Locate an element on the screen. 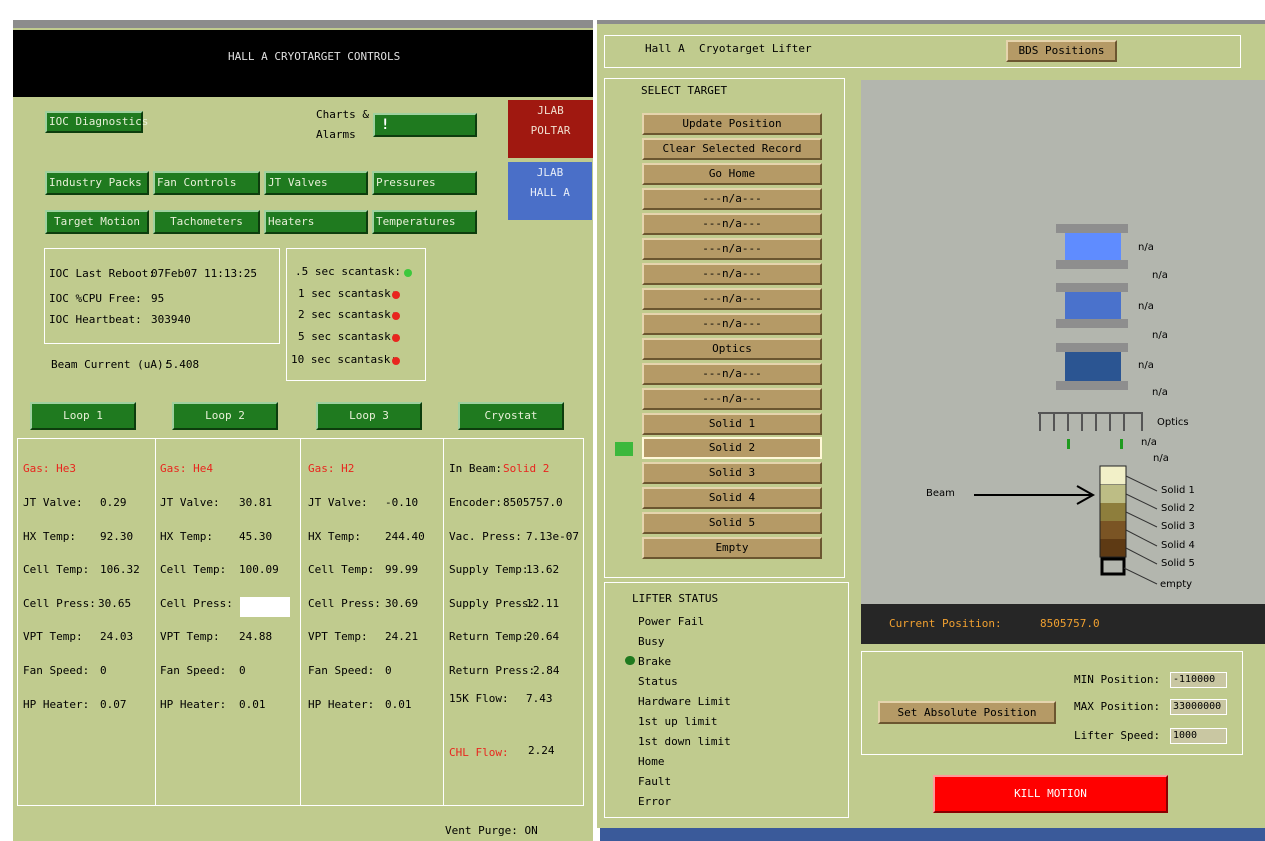 This screenshot has height=841, width=1265. set-absolute-position-button: Set Absolute Position is located at coordinates (967, 712).